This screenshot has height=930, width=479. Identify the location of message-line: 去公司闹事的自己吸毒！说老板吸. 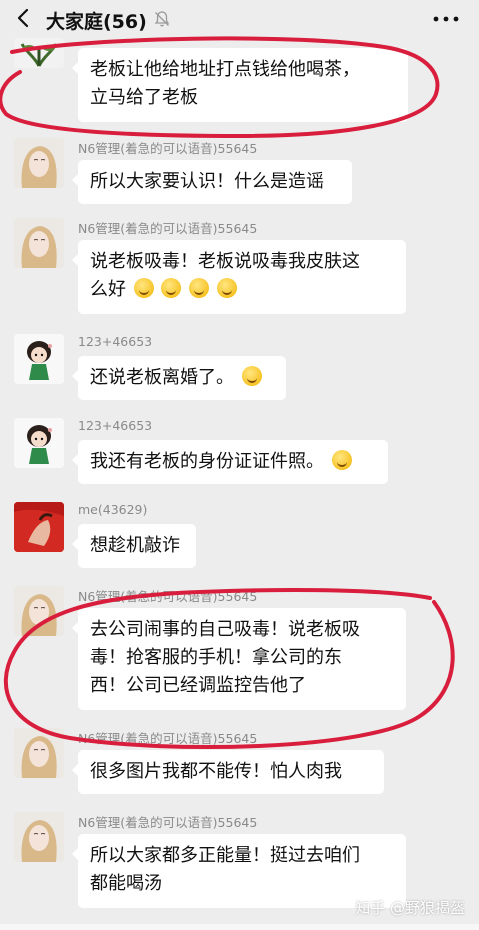
(225, 629).